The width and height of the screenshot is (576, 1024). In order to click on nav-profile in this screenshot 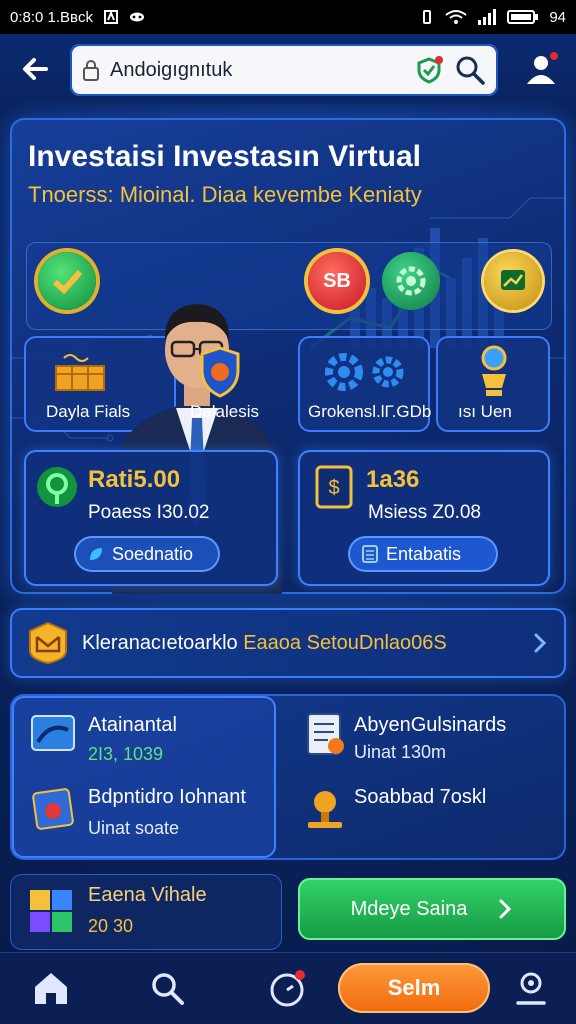, I will do `click(531, 988)`.